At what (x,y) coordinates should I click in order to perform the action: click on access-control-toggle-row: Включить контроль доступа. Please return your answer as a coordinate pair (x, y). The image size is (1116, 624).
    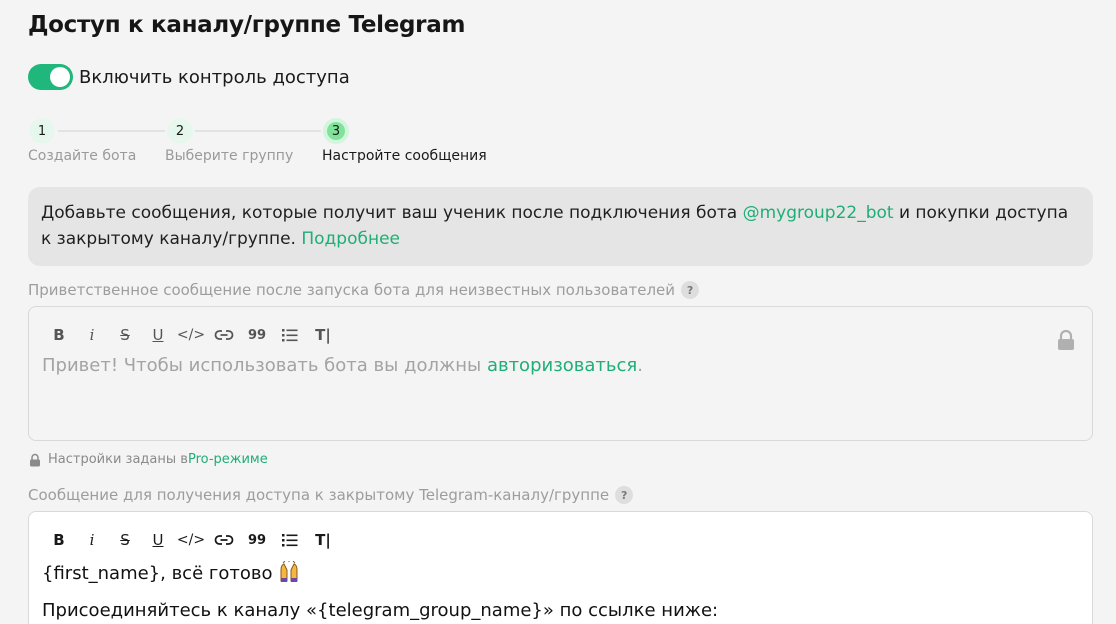
    Looking at the image, I should click on (189, 77).